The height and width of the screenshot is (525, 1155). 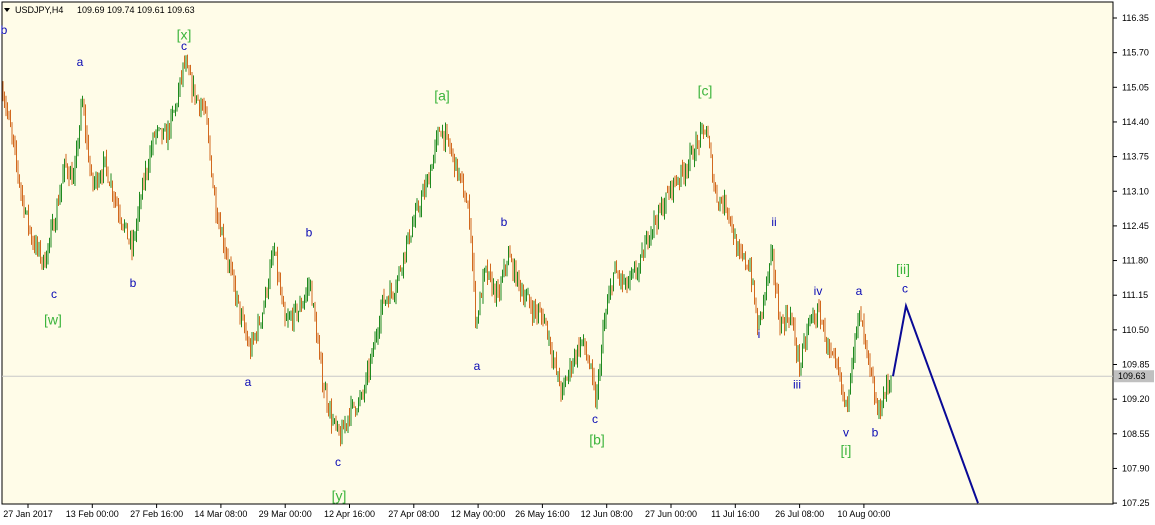 What do you see at coordinates (863, 514) in the screenshot?
I see `x-tick-label: 10 Aug 00:00` at bounding box center [863, 514].